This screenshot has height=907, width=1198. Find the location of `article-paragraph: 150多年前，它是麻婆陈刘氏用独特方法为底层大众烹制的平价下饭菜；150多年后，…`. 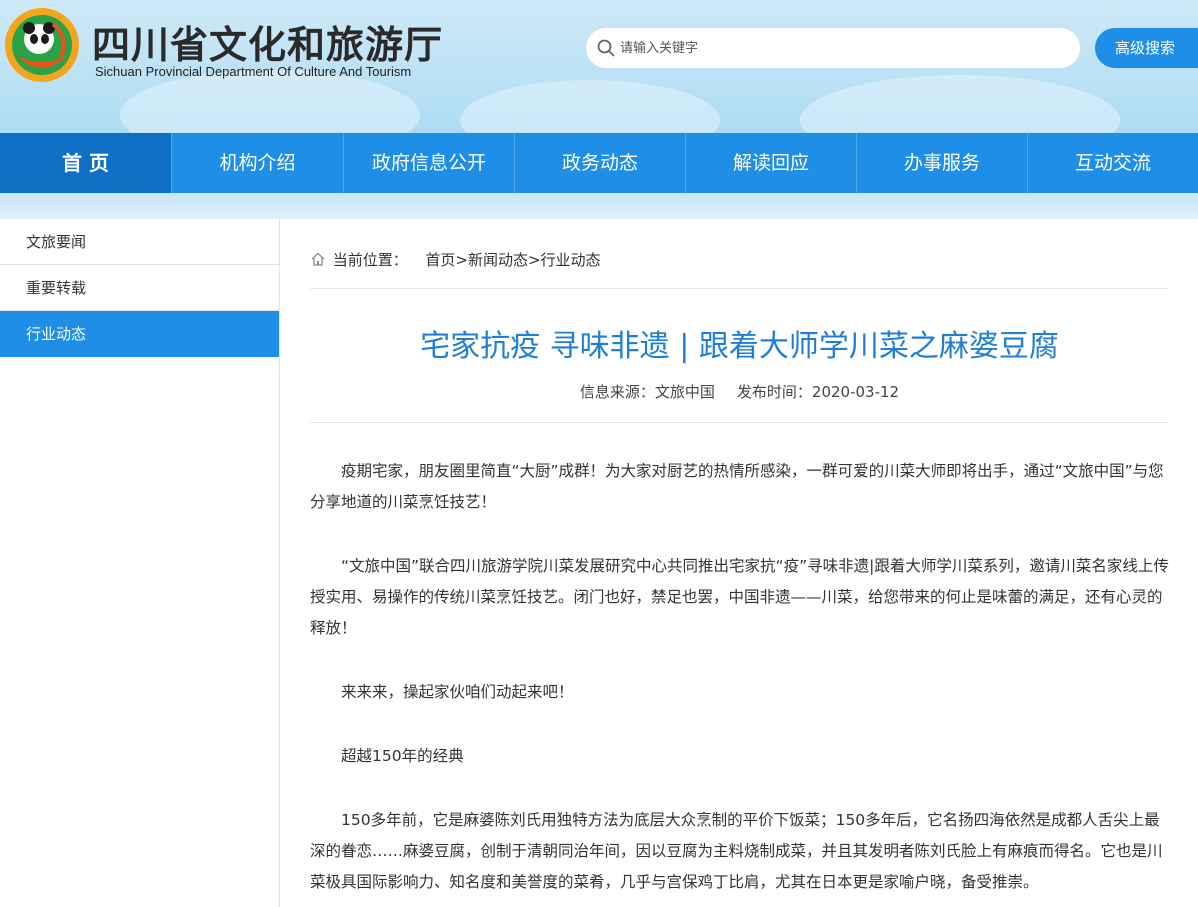

article-paragraph: 150多年前，它是麻婆陈刘氏用独特方法为底层大众烹制的平价下饭菜；150多年后，… is located at coordinates (736, 851).